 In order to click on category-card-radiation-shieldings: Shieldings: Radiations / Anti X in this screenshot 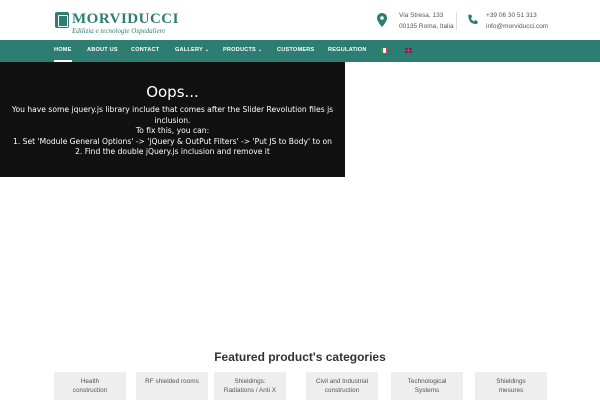, I will do `click(250, 386)`.